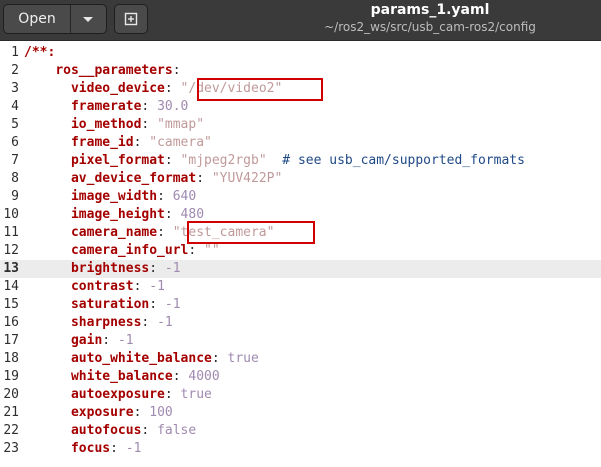  I want to click on line-code: image_height: 480, so click(114, 215).